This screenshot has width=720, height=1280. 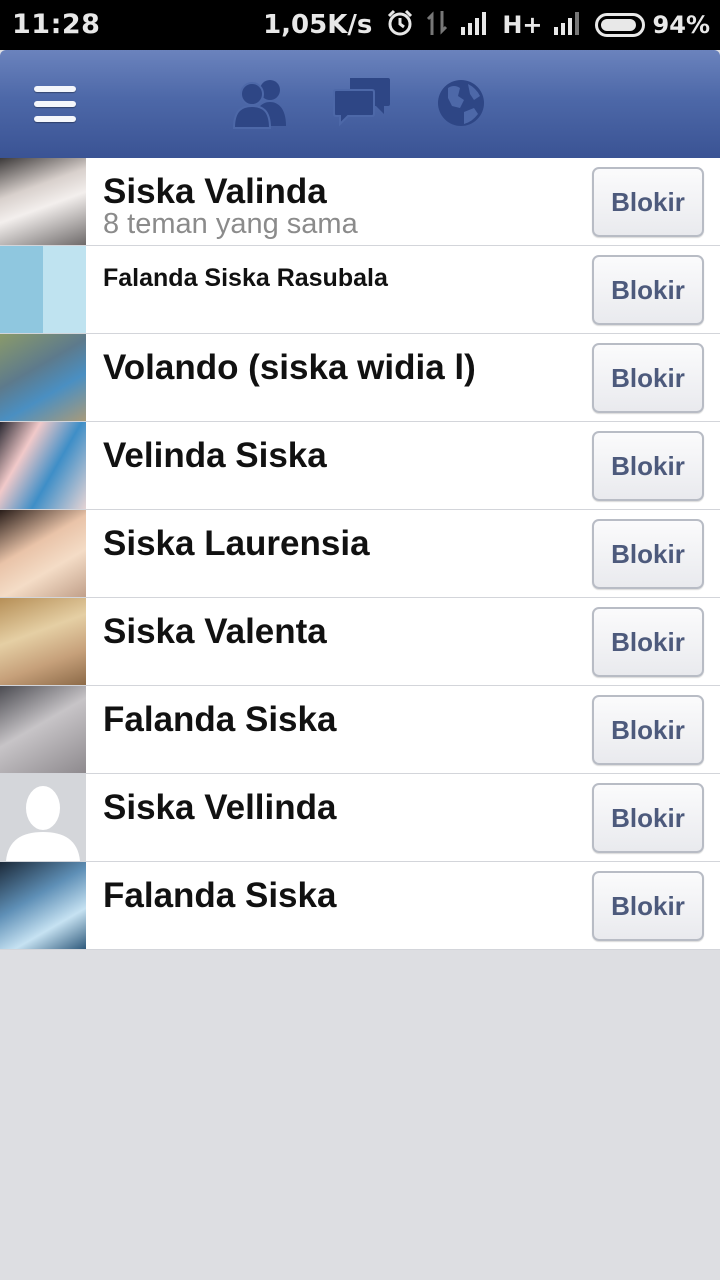 I want to click on person-name: Siska Laurensia, so click(x=236, y=544).